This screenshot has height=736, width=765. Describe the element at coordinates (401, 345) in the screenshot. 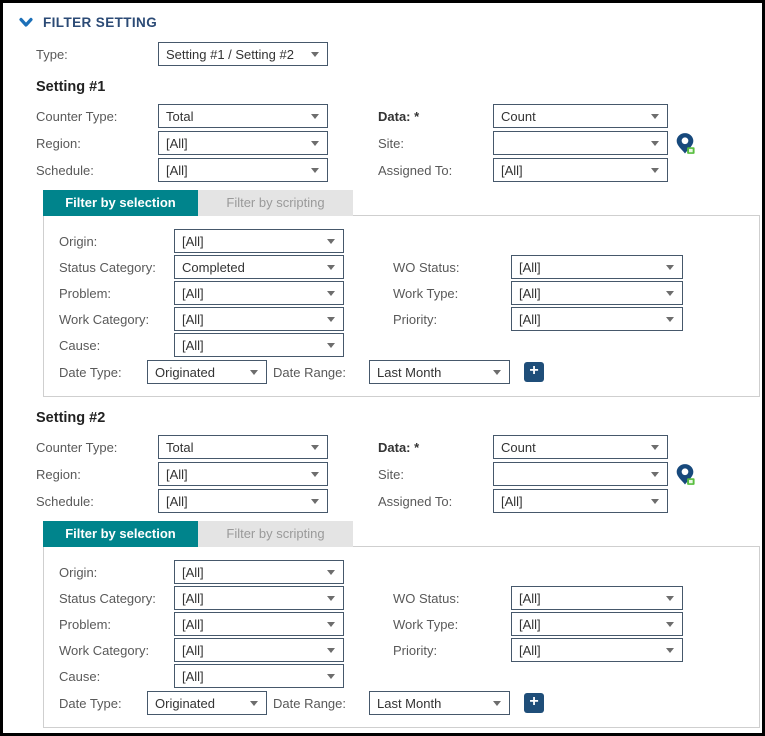

I see `cause-row: Cause: [All]` at that location.